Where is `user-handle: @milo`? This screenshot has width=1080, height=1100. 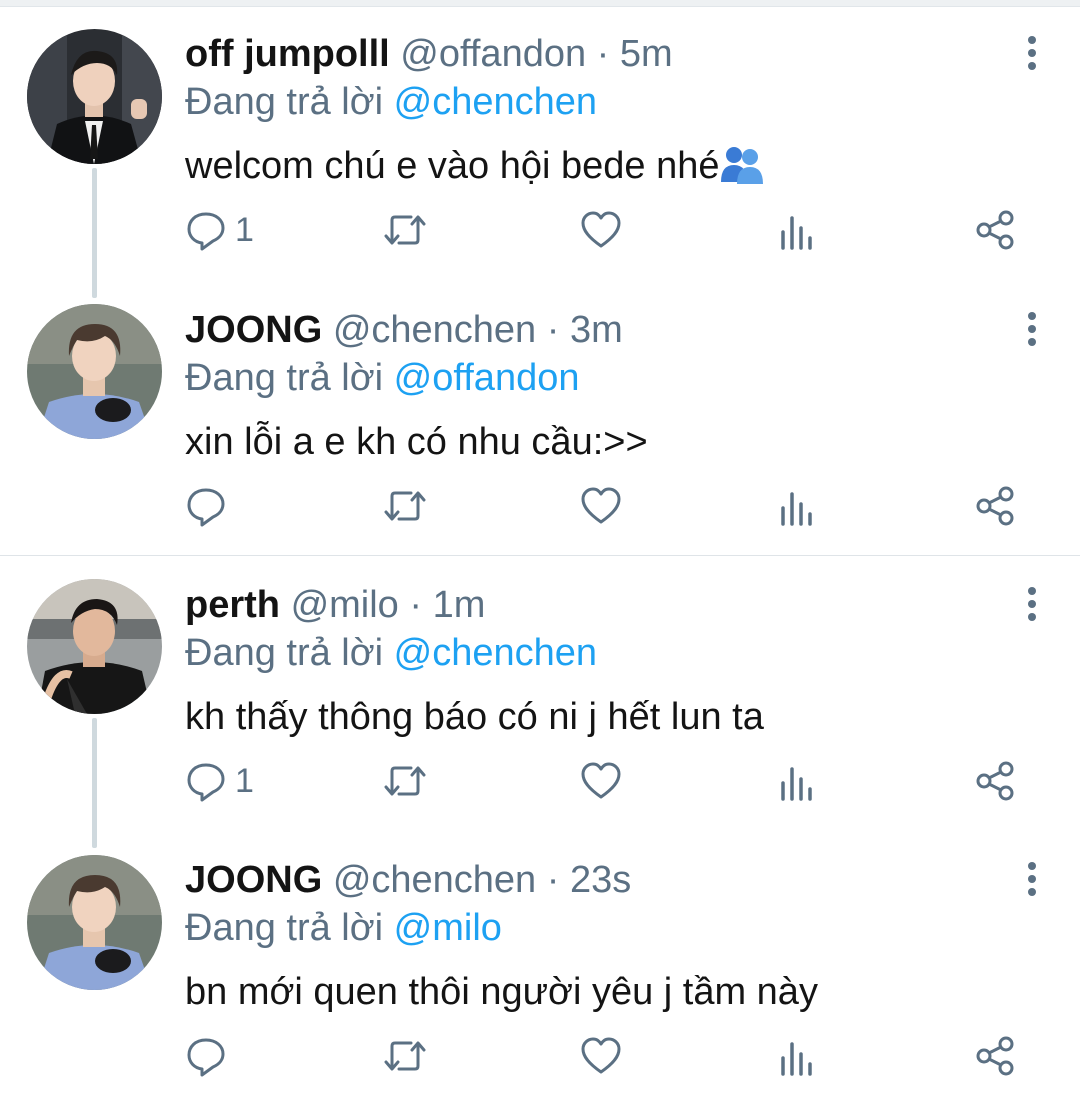
user-handle: @milo is located at coordinates (345, 605).